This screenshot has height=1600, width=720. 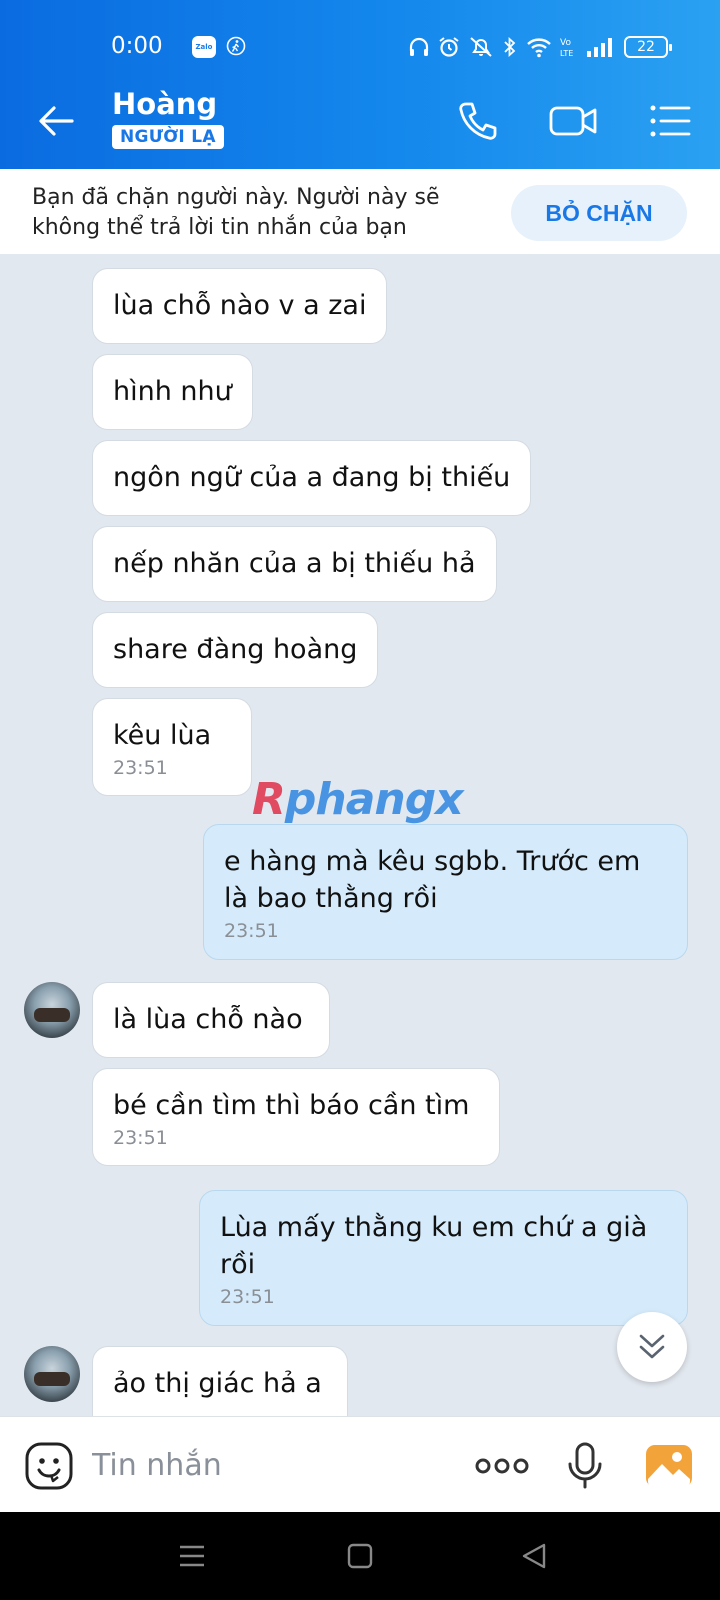 What do you see at coordinates (208, 1019) in the screenshot?
I see `message-text: là lùa chỗ nào` at bounding box center [208, 1019].